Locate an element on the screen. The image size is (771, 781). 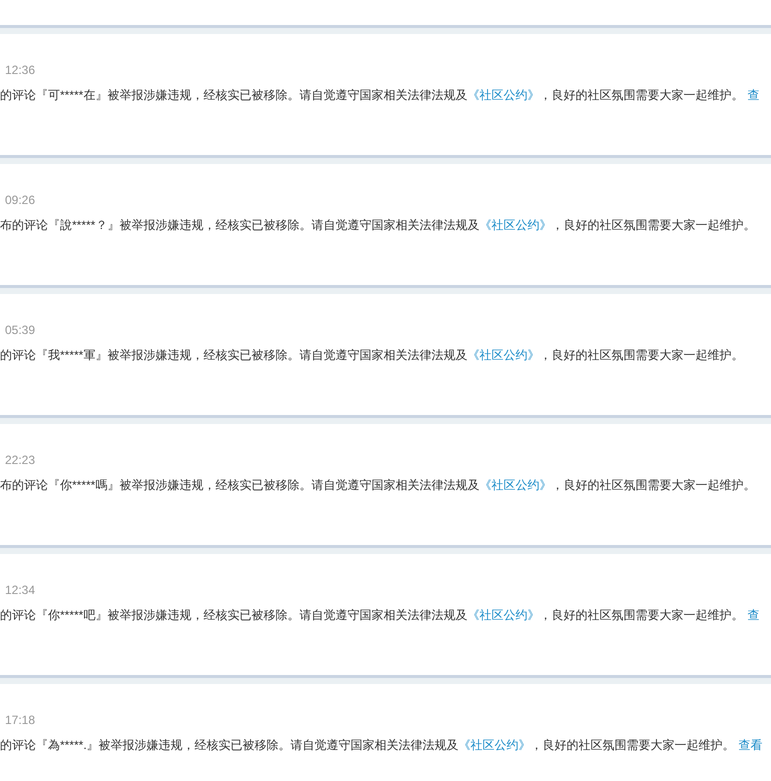
notice-time: 22:23 is located at coordinates (20, 460).